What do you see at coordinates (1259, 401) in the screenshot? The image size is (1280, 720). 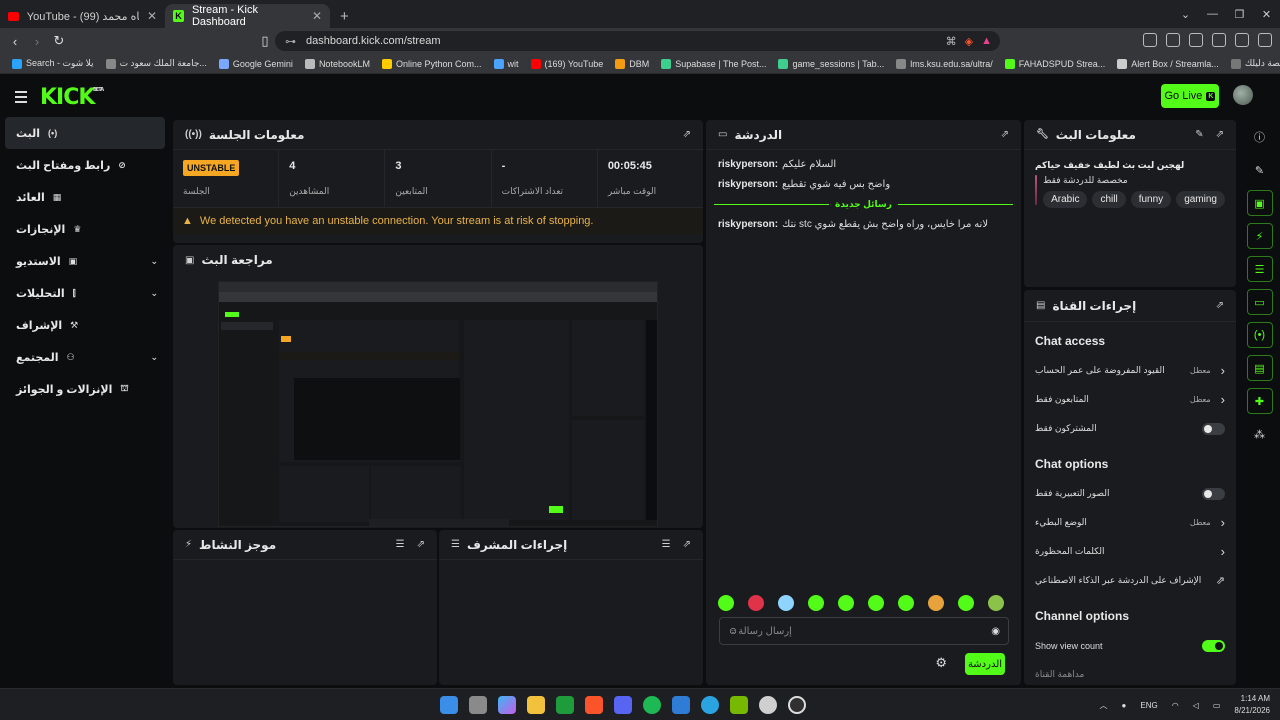 I see `wrench-icon: ✚` at bounding box center [1259, 401].